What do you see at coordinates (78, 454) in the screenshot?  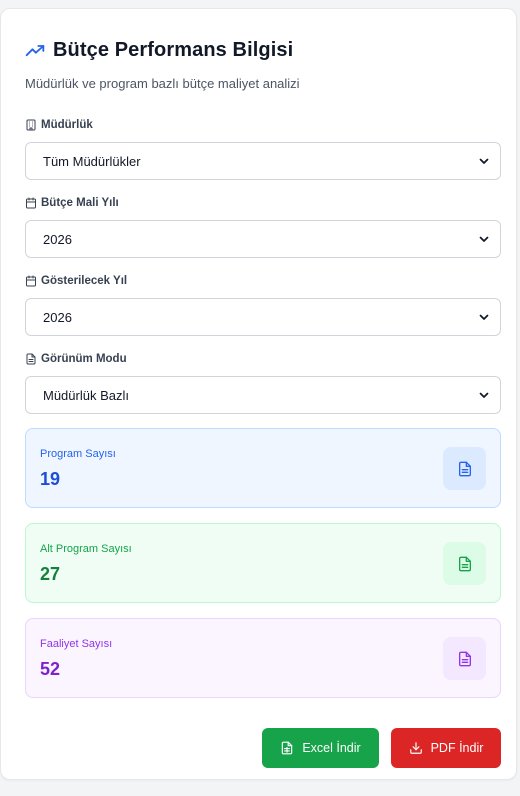 I see `stat-label: Program Sayısı` at bounding box center [78, 454].